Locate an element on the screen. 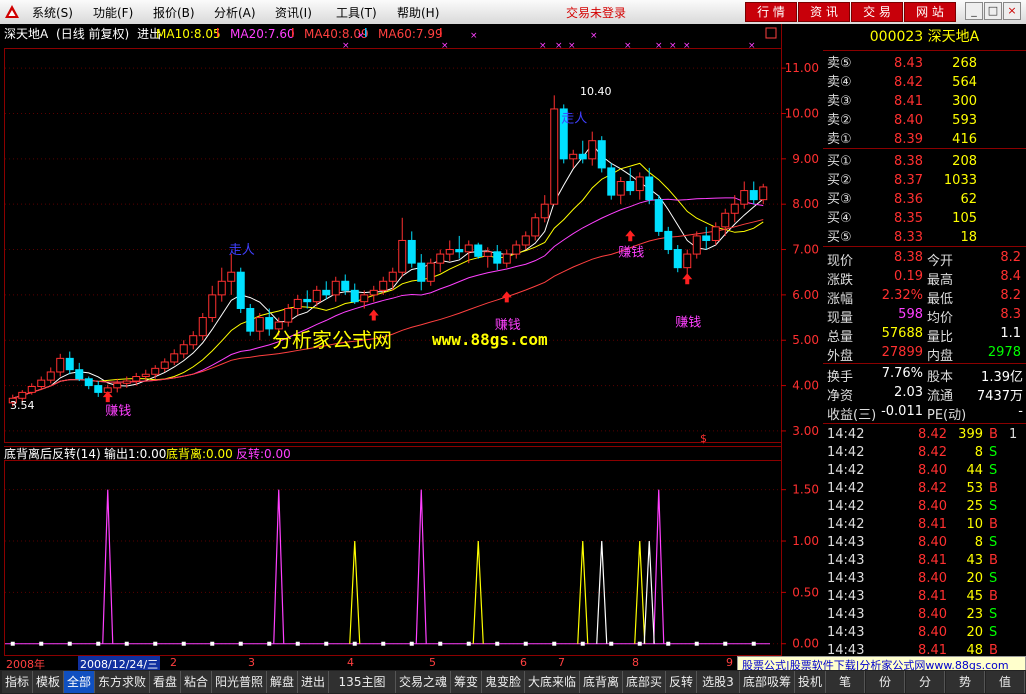 Image resolution: width=1026 pixels, height=694 pixels. chart-mode: (日线 前复权) is located at coordinates (92, 33).